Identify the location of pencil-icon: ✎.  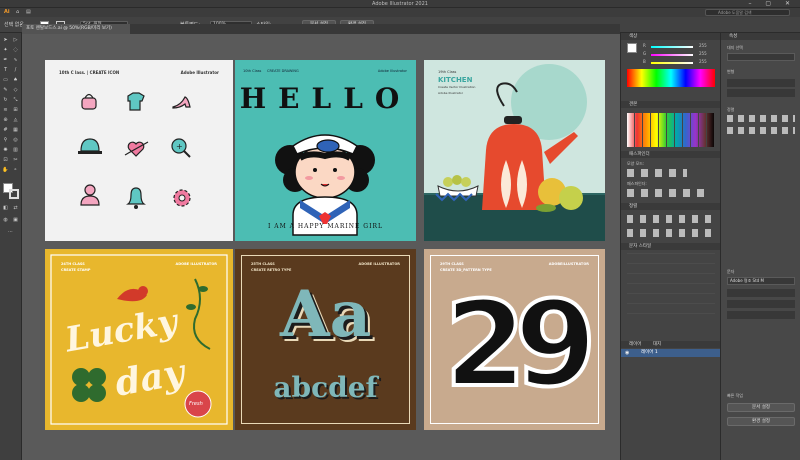
(5, 90).